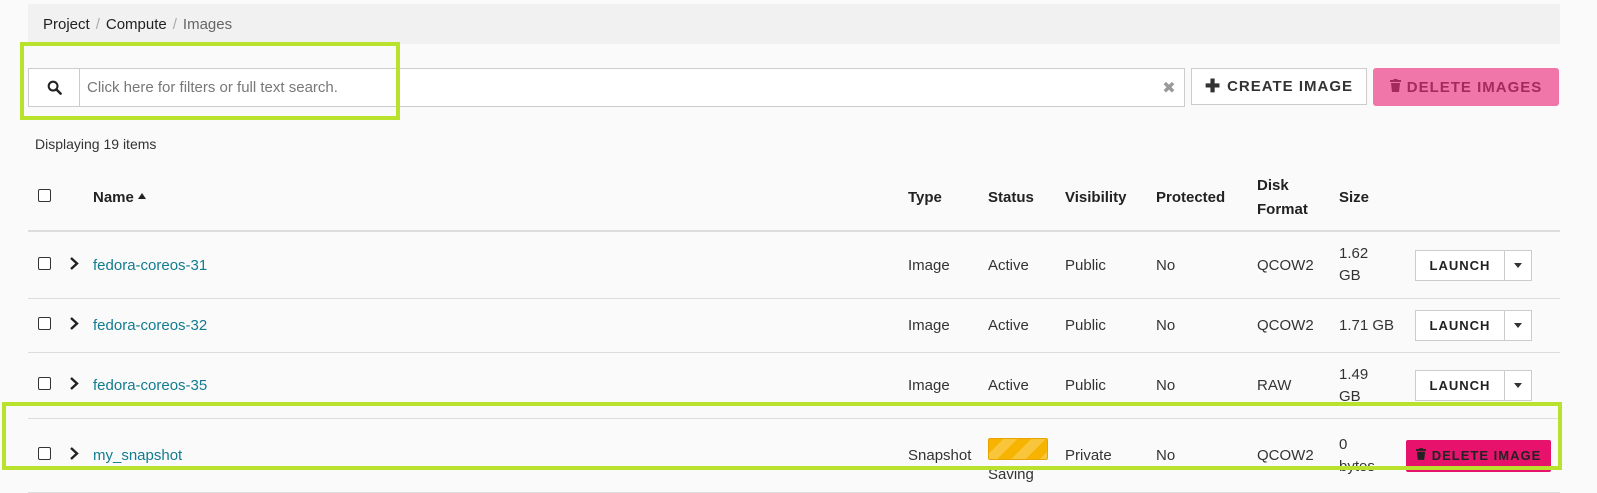 The width and height of the screenshot is (1597, 493). What do you see at coordinates (1290, 86) in the screenshot?
I see `create-image-label: CREATE IMAGE` at bounding box center [1290, 86].